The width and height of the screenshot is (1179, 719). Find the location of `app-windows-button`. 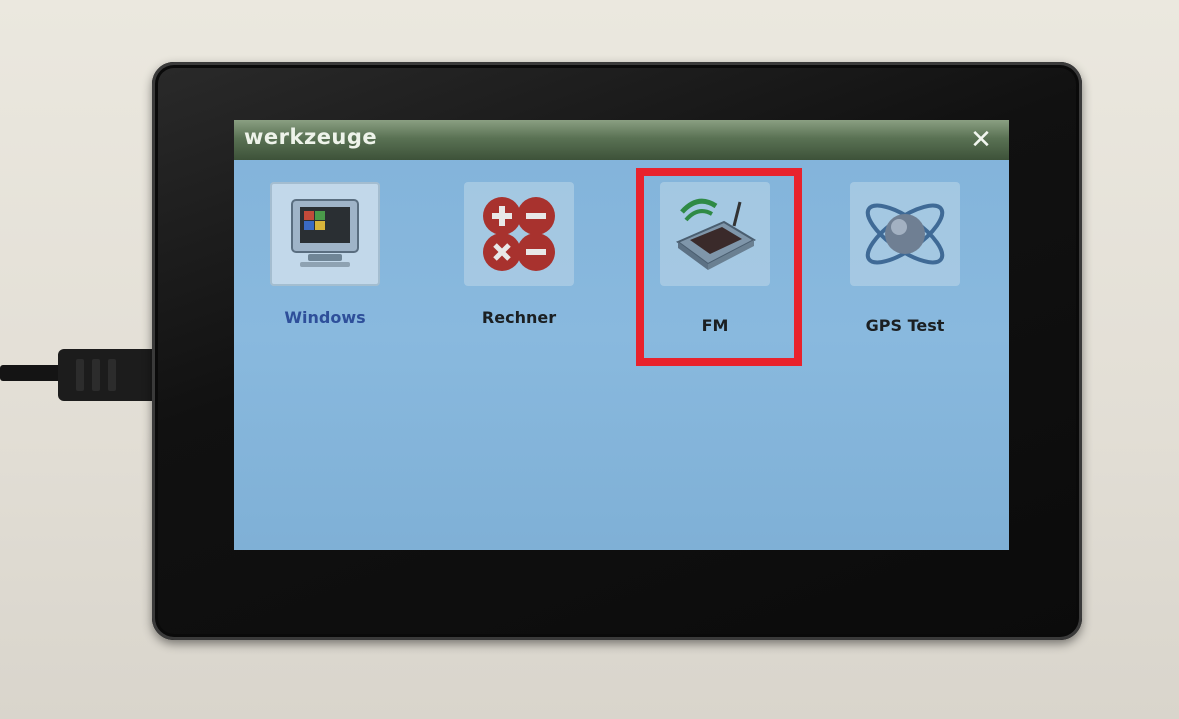

app-windows-button is located at coordinates (325, 234).